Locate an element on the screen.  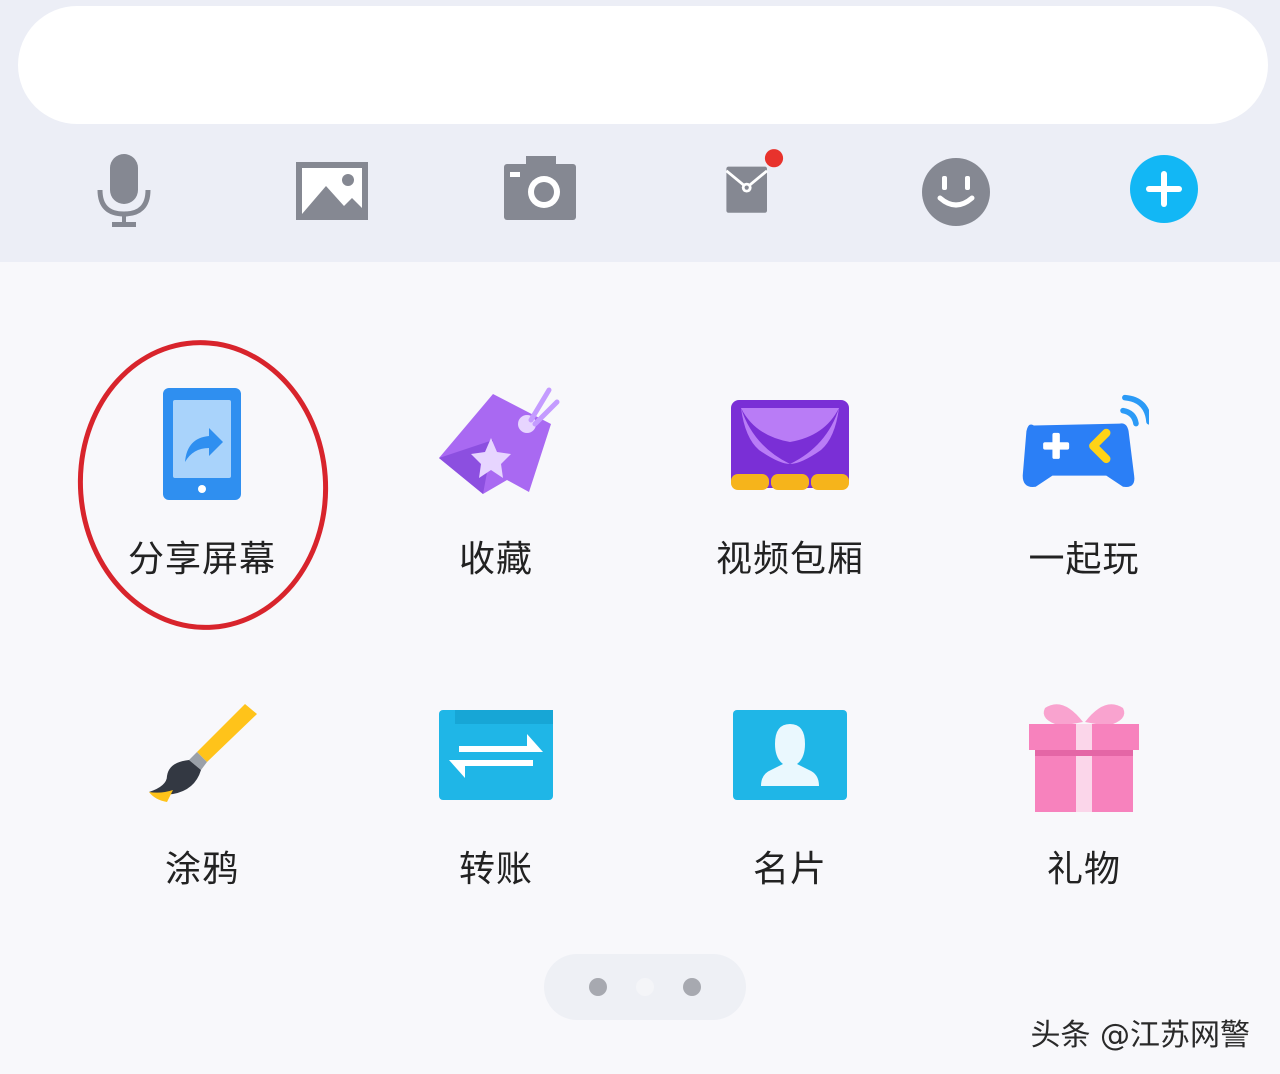
image-icon is located at coordinates (332, 192).